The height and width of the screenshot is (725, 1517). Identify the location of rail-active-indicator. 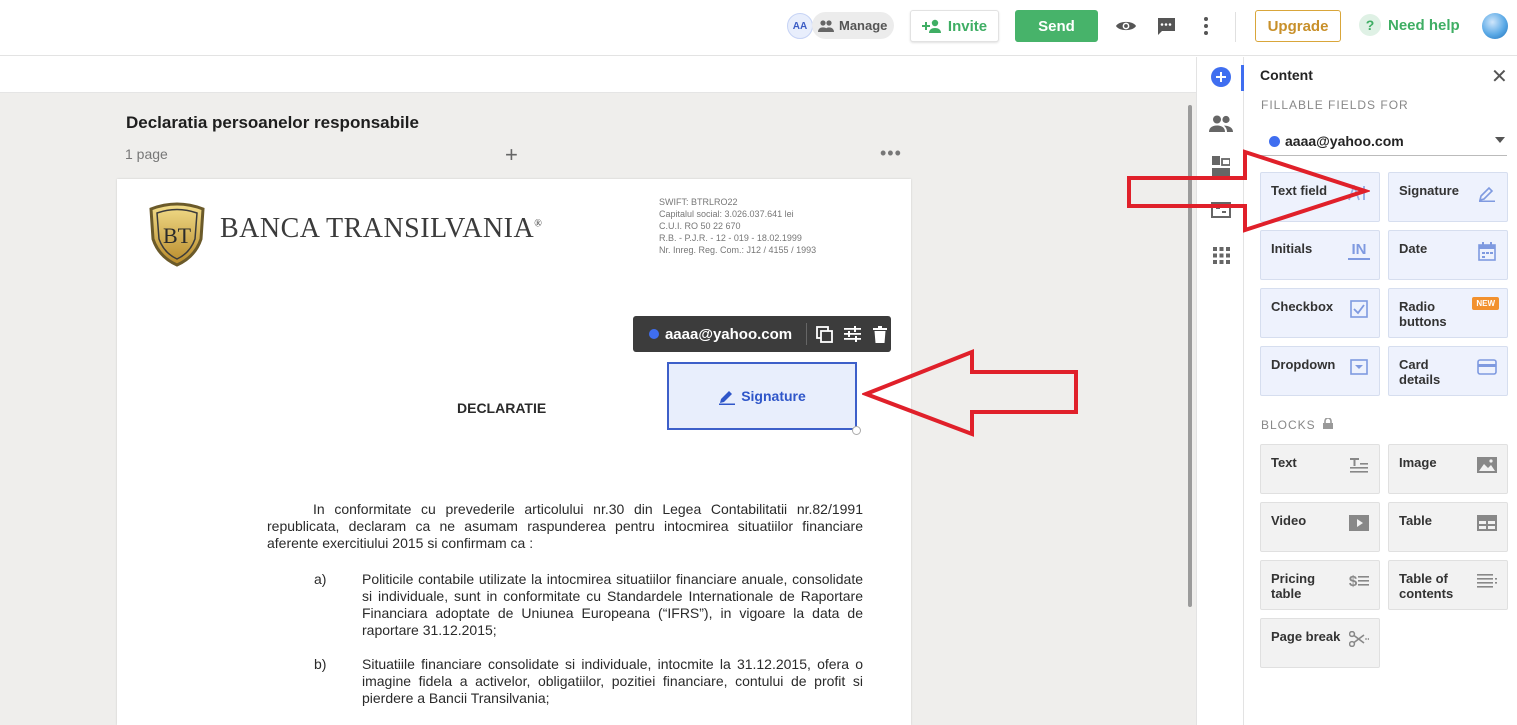
(1242, 78).